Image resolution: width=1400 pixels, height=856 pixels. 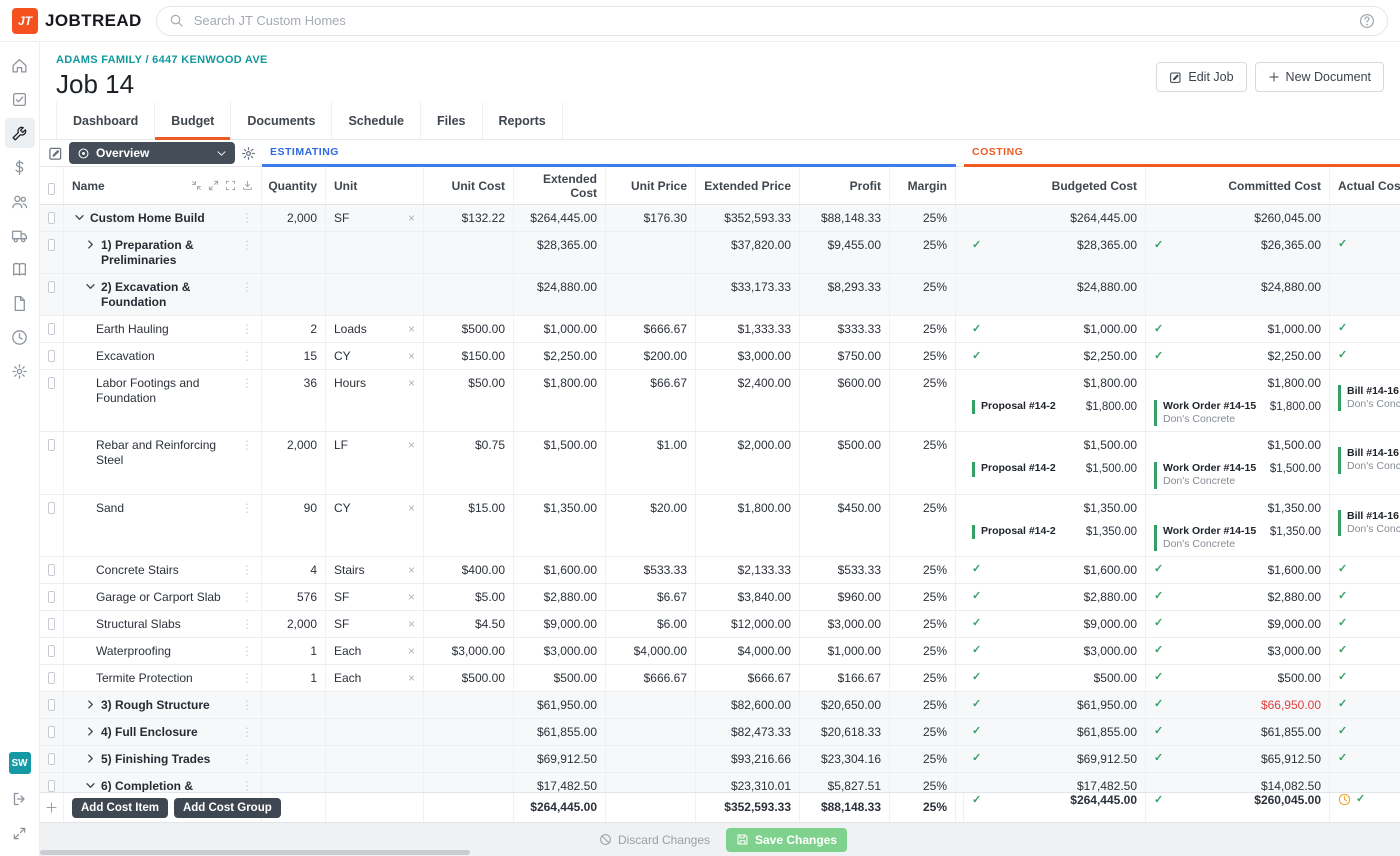 What do you see at coordinates (163, 356) in the screenshot?
I see `item-name-cell: Excavation ⋮` at bounding box center [163, 356].